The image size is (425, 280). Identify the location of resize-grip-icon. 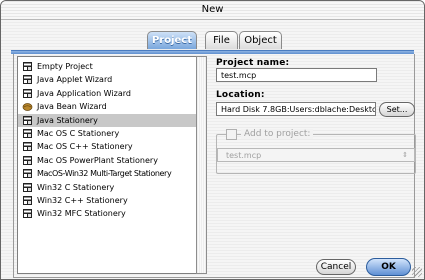
(417, 272).